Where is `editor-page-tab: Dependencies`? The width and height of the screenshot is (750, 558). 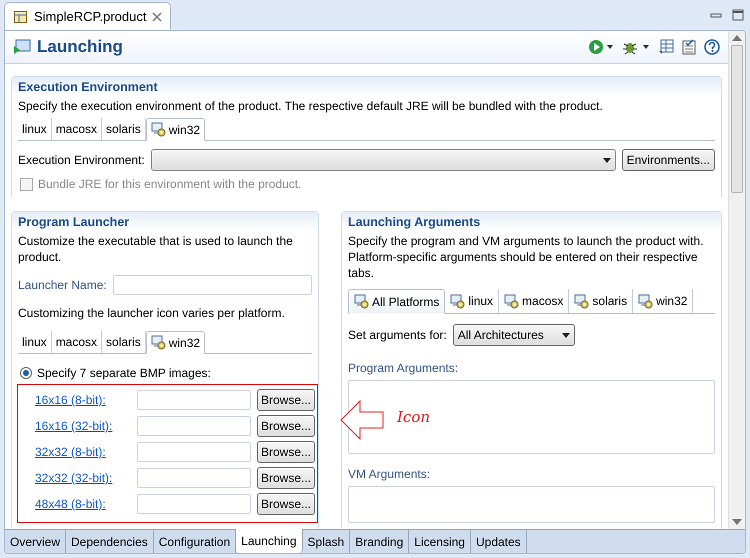
editor-page-tab: Dependencies is located at coordinates (110, 541).